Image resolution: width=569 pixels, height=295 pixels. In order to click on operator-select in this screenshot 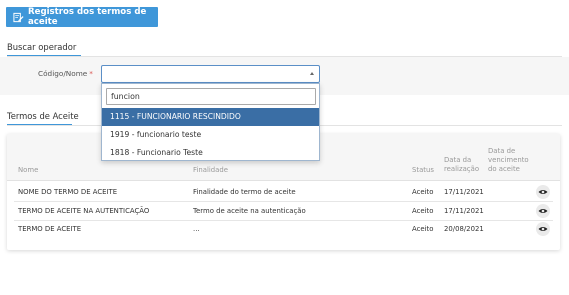, I will do `click(210, 74)`.